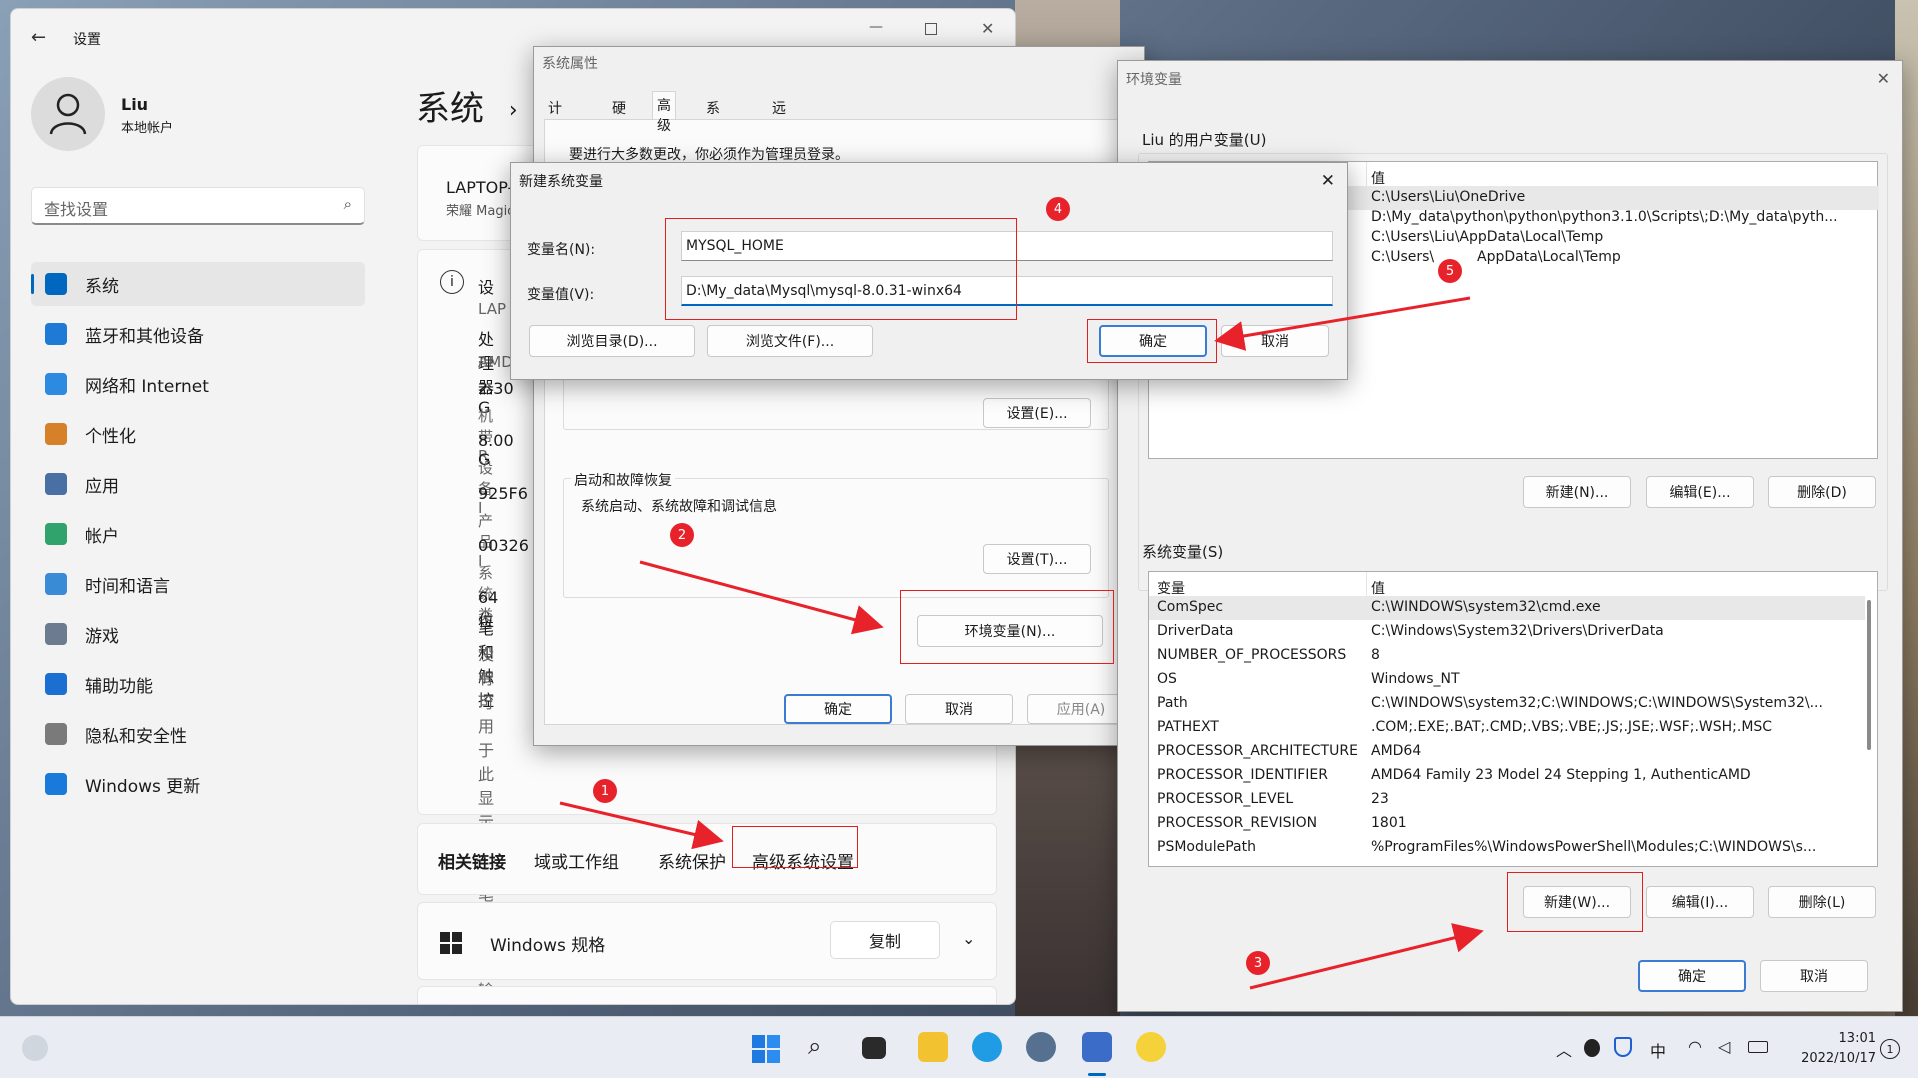 This screenshot has width=1918, height=1078. Describe the element at coordinates (605, 791) in the screenshot. I see `badge-1: 1` at that location.